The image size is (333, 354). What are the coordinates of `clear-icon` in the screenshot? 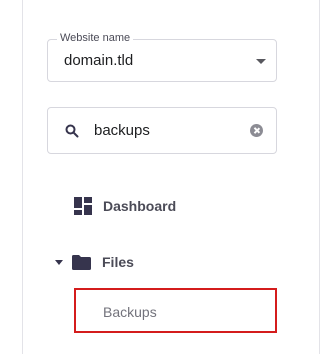 It's located at (256, 130).